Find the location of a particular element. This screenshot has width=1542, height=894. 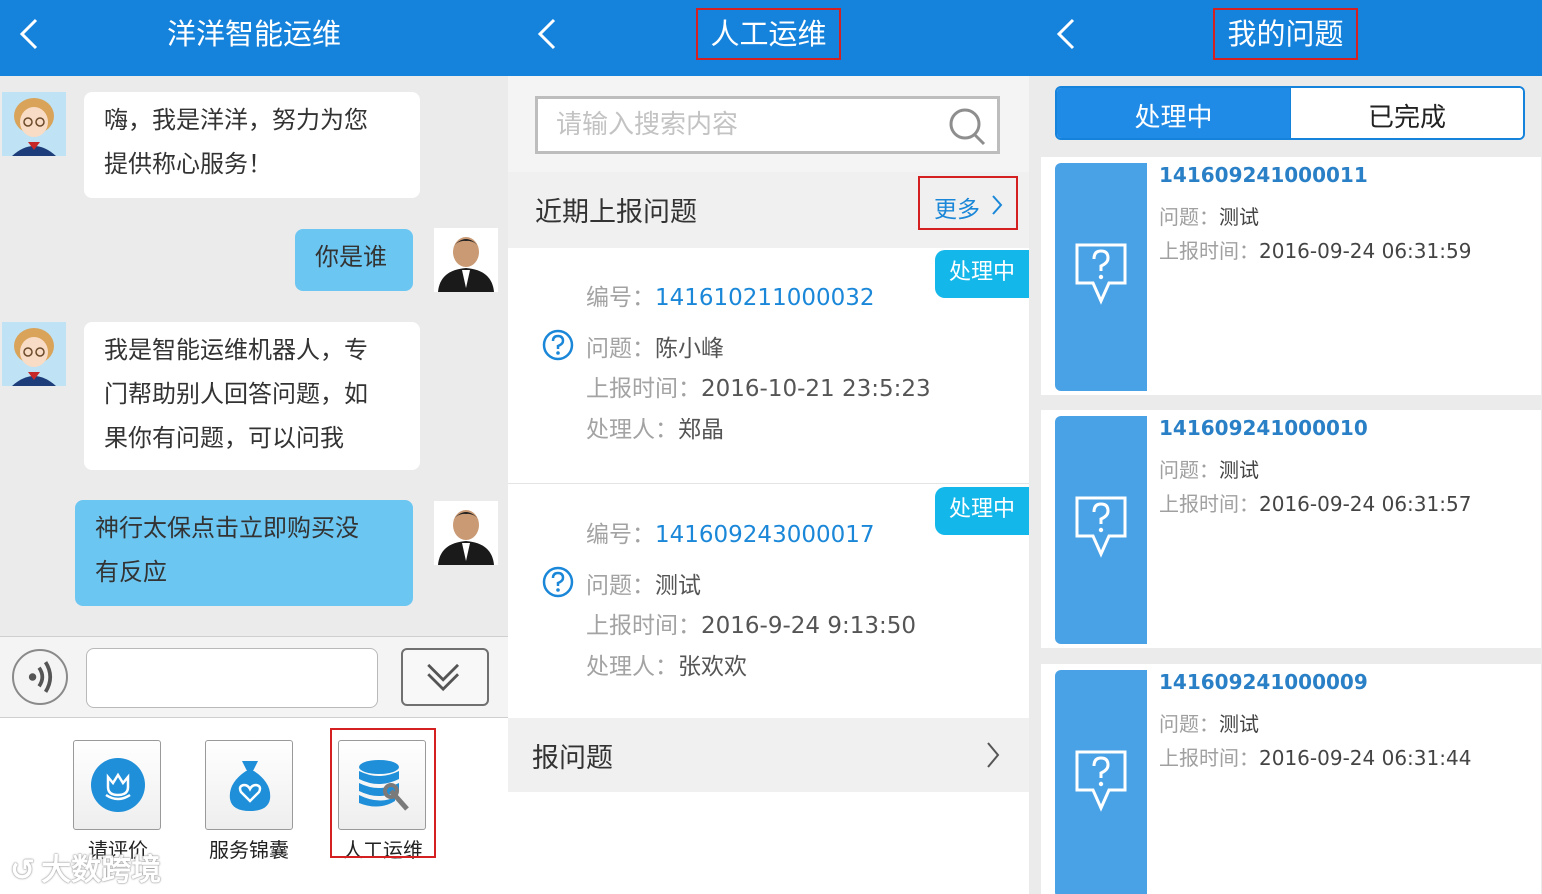

search-area is located at coordinates (768, 124).